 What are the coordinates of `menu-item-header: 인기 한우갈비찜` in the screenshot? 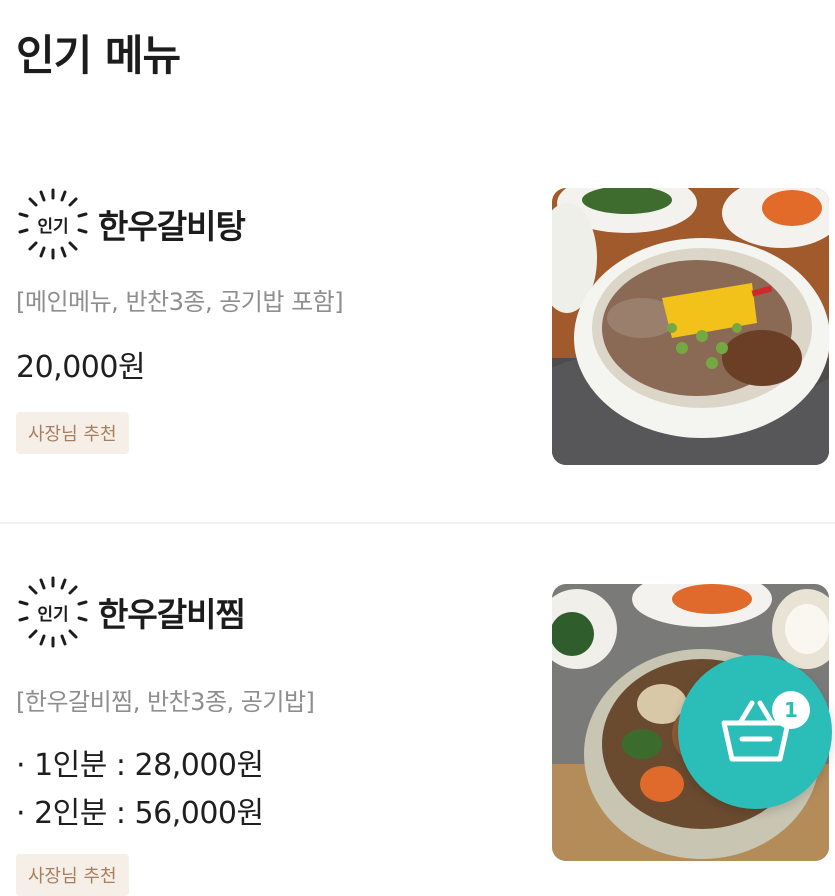 It's located at (131, 612).